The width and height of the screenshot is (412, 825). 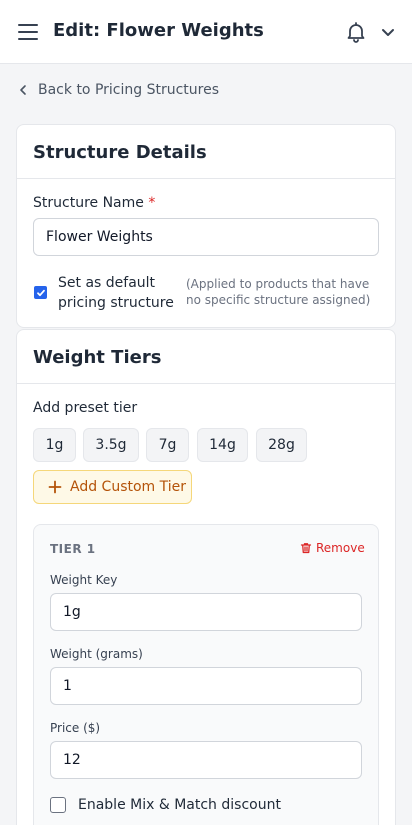 I want to click on weight-key-input, so click(x=206, y=612).